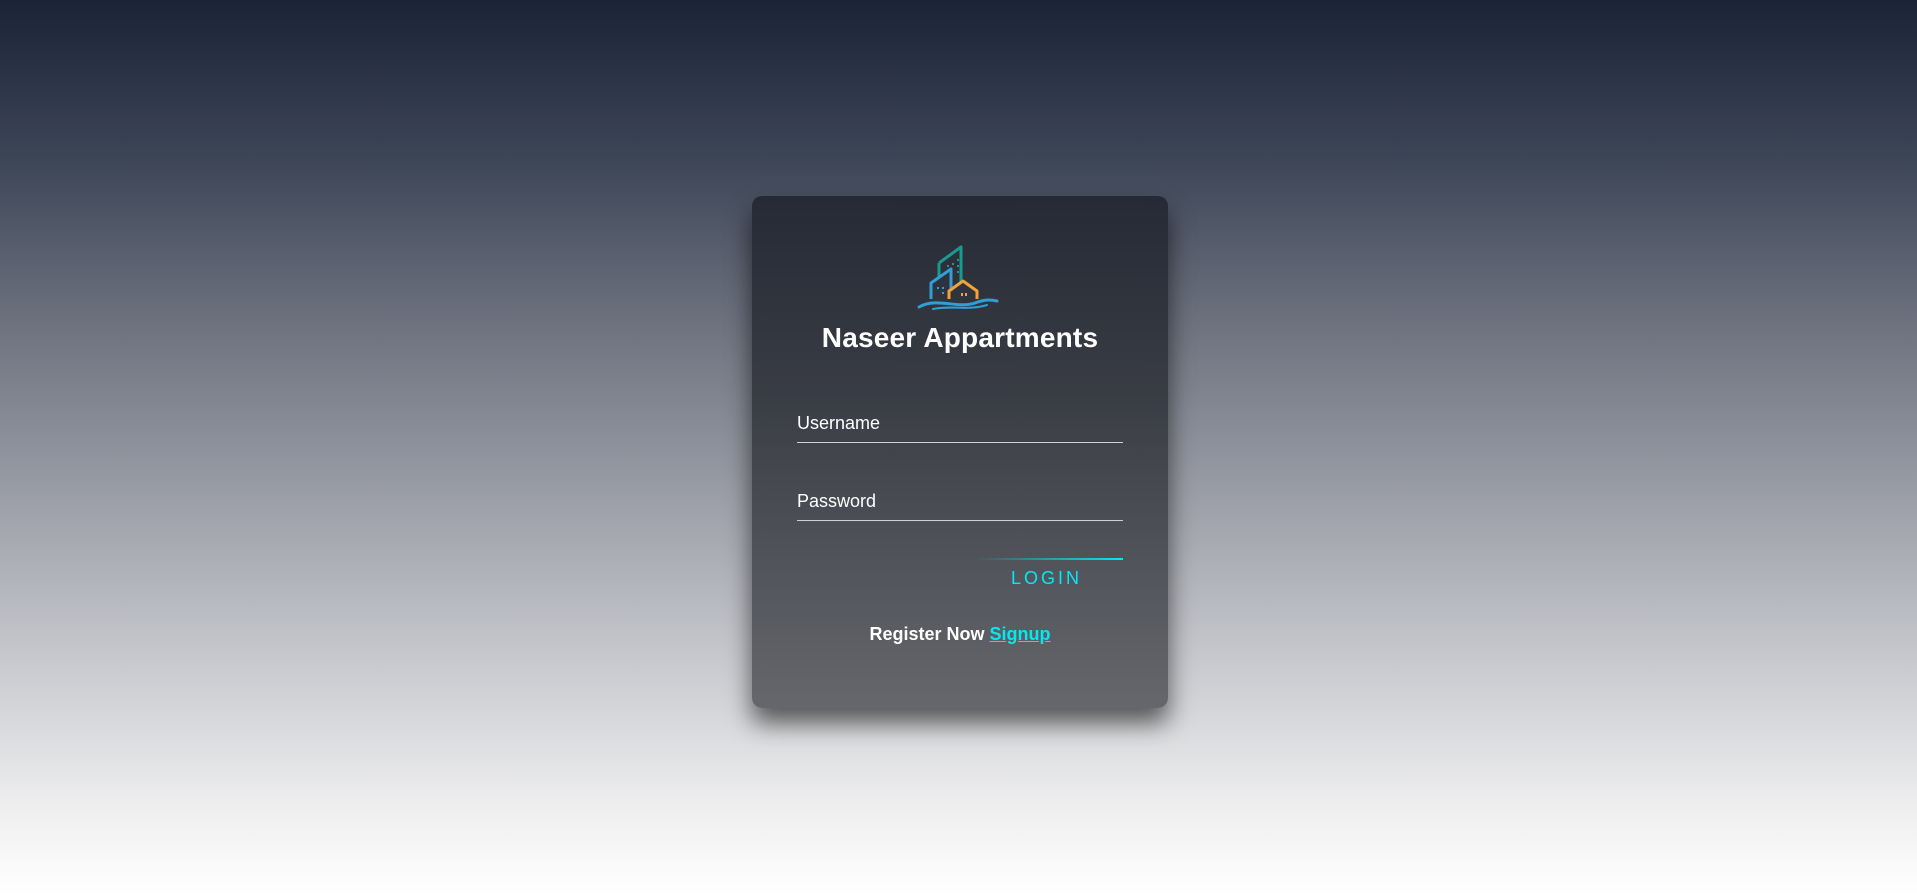 The height and width of the screenshot is (895, 1917). Describe the element at coordinates (927, 634) in the screenshot. I see `register-prompt-text: Register Now` at that location.